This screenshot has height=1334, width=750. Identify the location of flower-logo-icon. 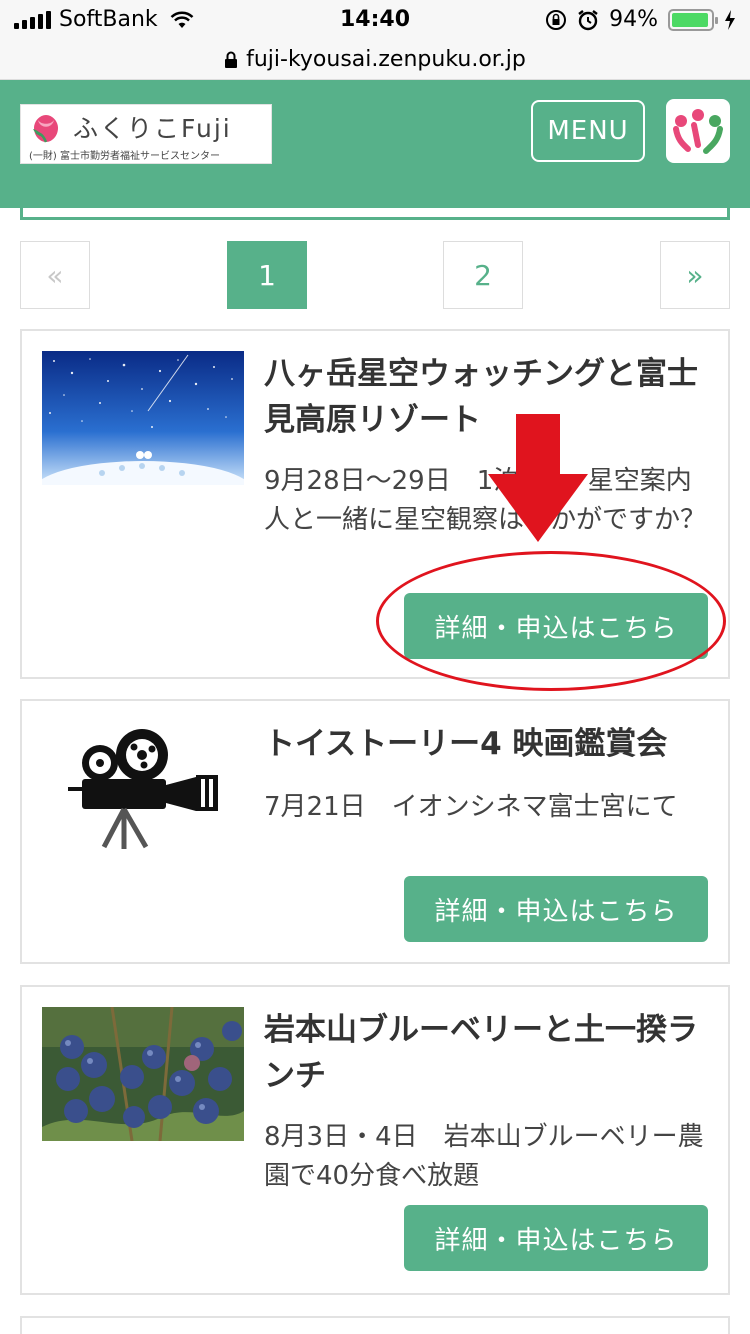
(45, 129).